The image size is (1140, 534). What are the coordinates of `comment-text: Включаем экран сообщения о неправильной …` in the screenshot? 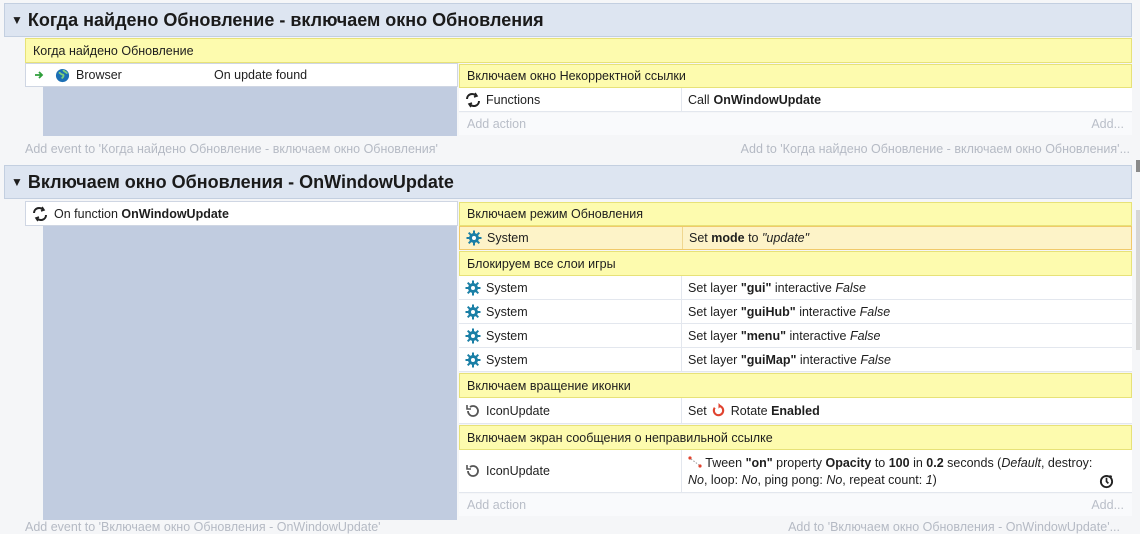 It's located at (620, 437).